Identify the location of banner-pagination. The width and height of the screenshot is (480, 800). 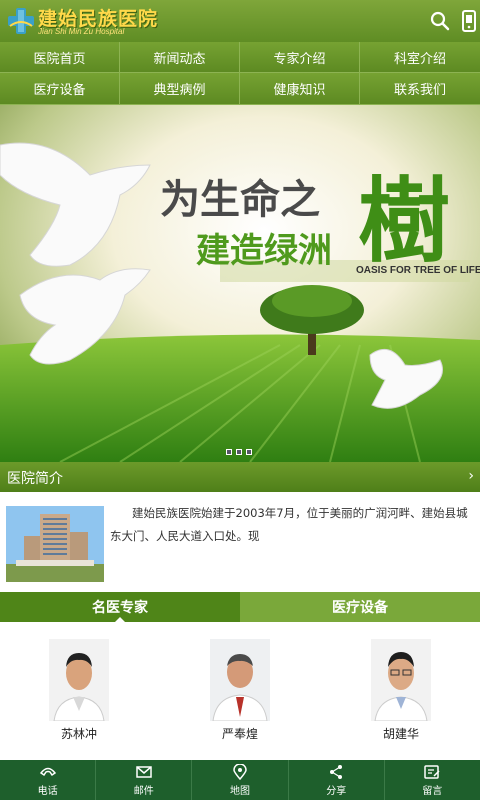
(239, 452).